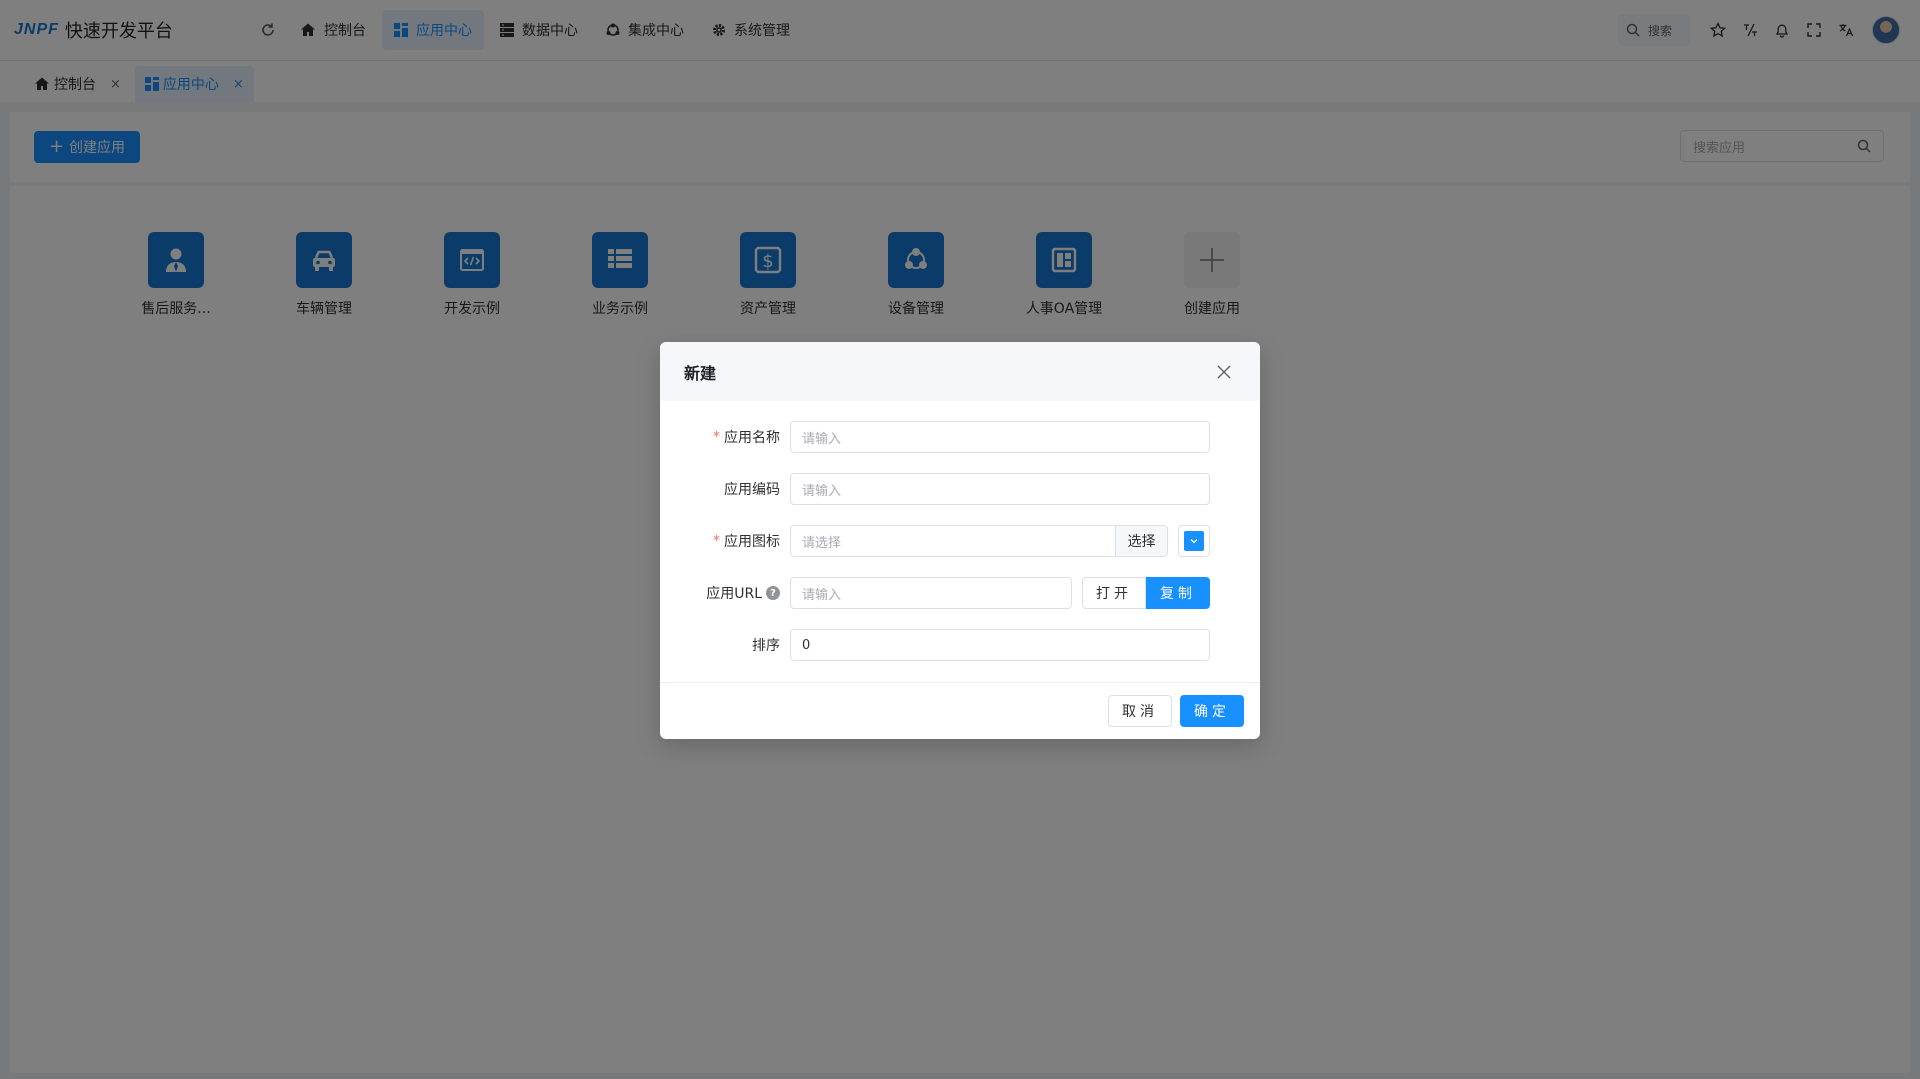  Describe the element at coordinates (773, 593) in the screenshot. I see `help-icon: ?` at that location.